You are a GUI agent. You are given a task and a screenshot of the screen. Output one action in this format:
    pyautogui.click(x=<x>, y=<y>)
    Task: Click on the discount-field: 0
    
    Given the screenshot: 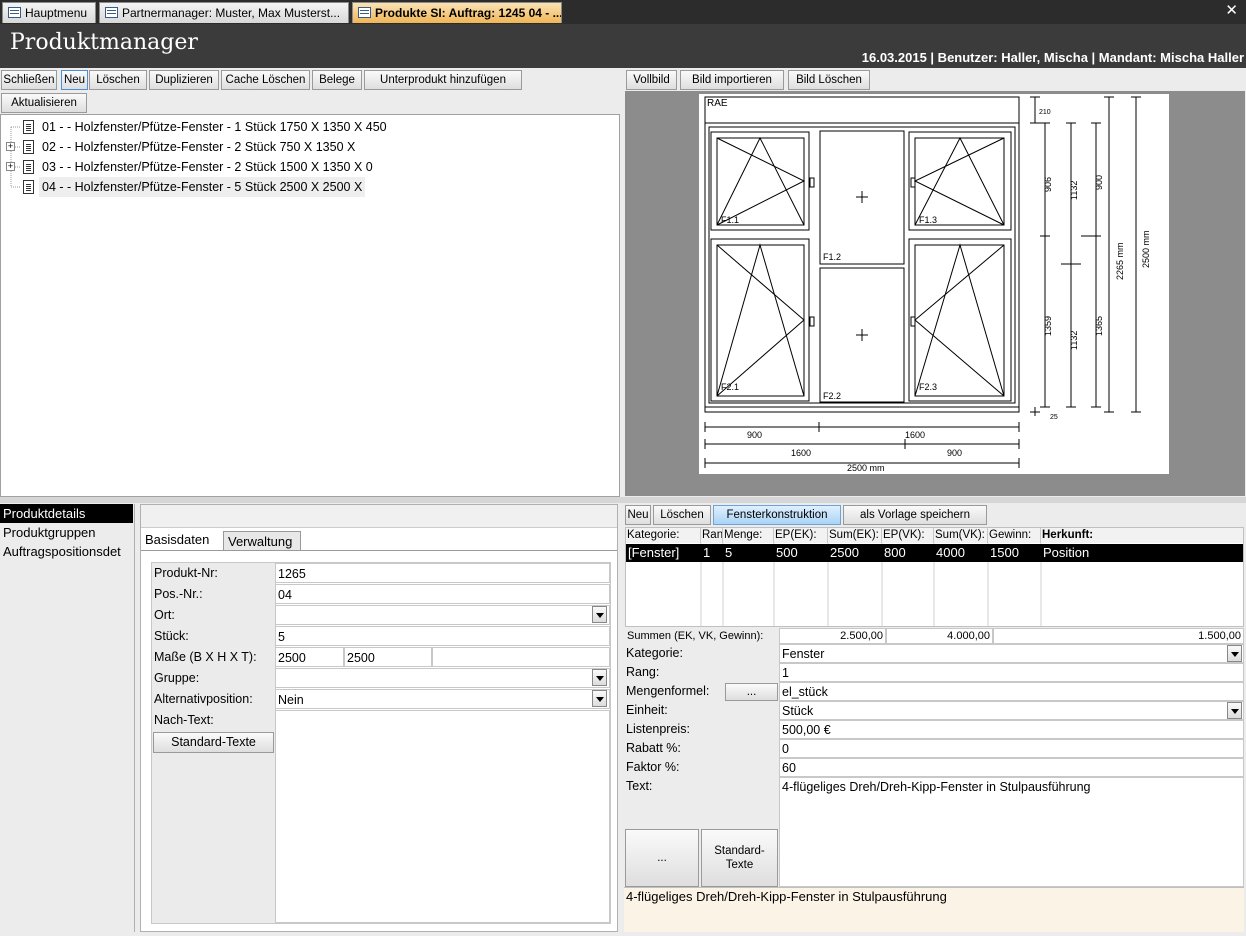 What is the action you would take?
    pyautogui.click(x=1011, y=748)
    